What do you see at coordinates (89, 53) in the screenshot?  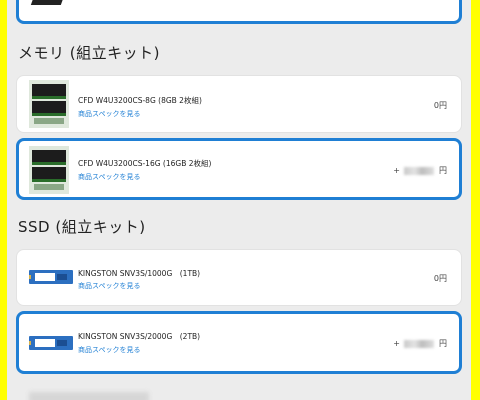 I see `section-title-memory: メモリ (組立キット)` at bounding box center [89, 53].